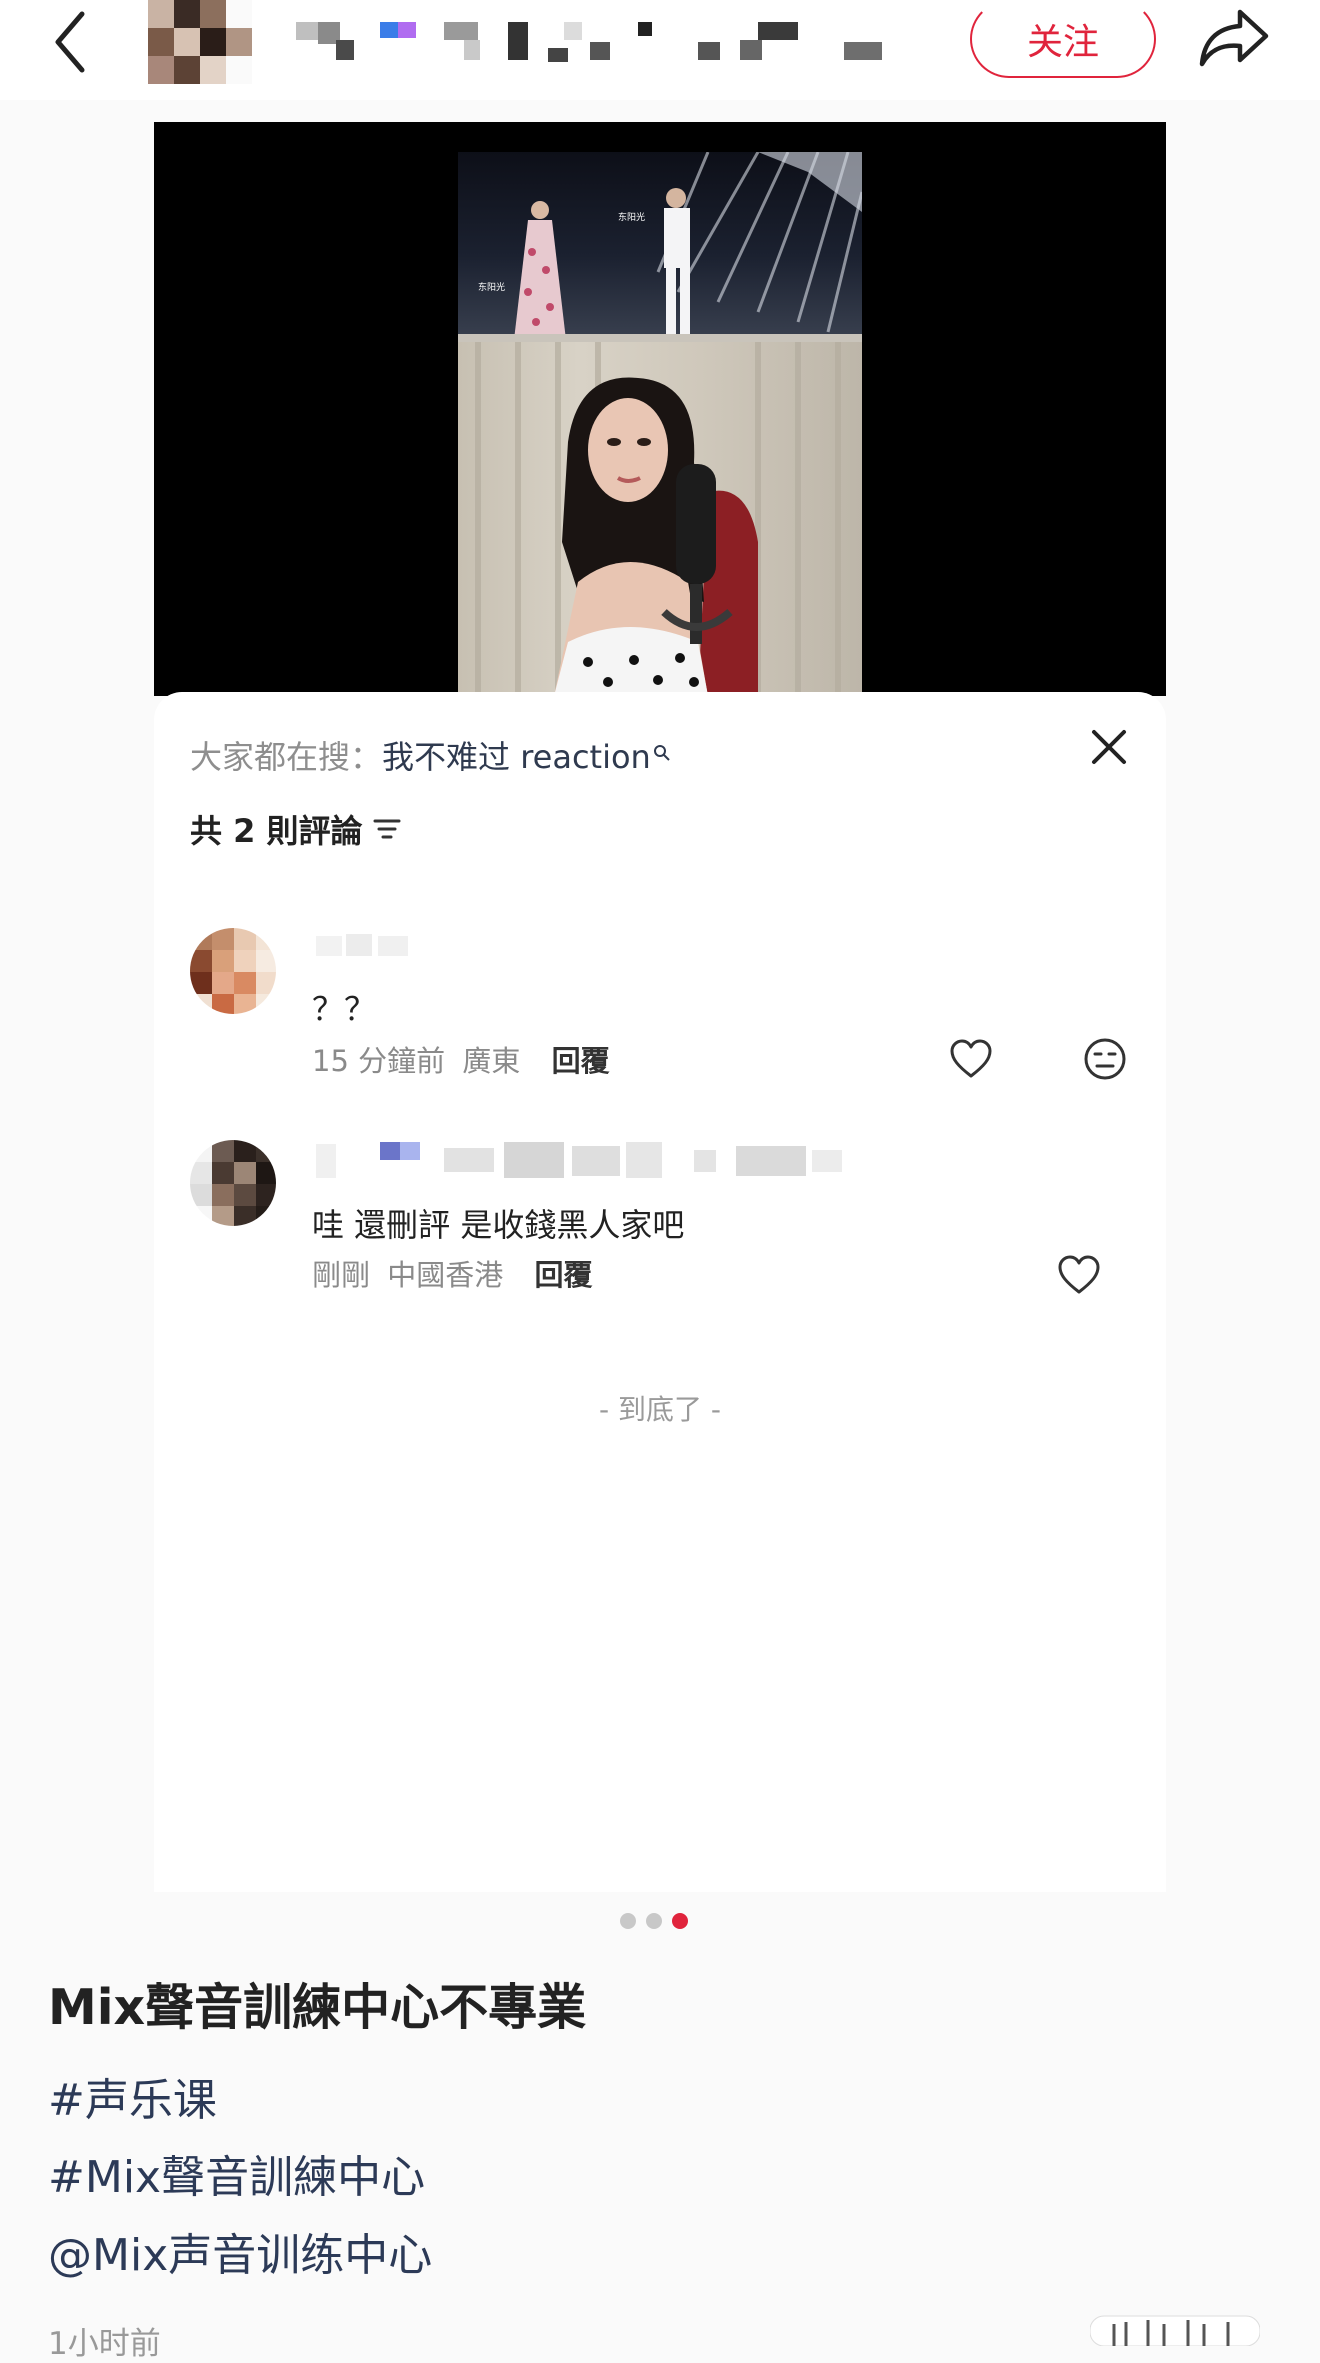 The height and width of the screenshot is (2363, 1320). What do you see at coordinates (1063, 39) in the screenshot?
I see `follow-button: 关注` at bounding box center [1063, 39].